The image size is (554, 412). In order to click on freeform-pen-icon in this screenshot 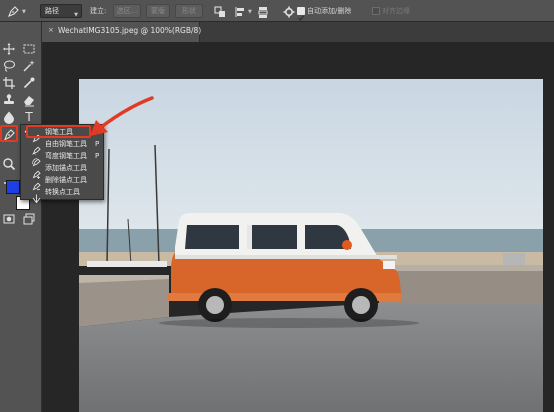, I will do `click(36, 147)`.